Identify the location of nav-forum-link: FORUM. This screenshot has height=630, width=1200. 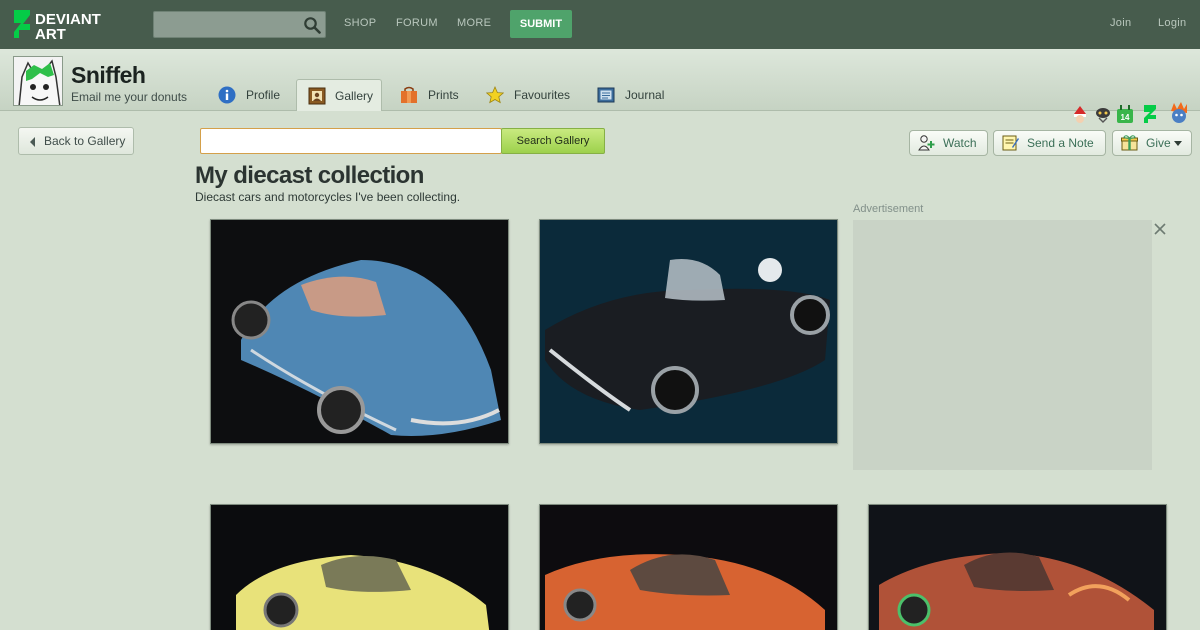
(417, 23).